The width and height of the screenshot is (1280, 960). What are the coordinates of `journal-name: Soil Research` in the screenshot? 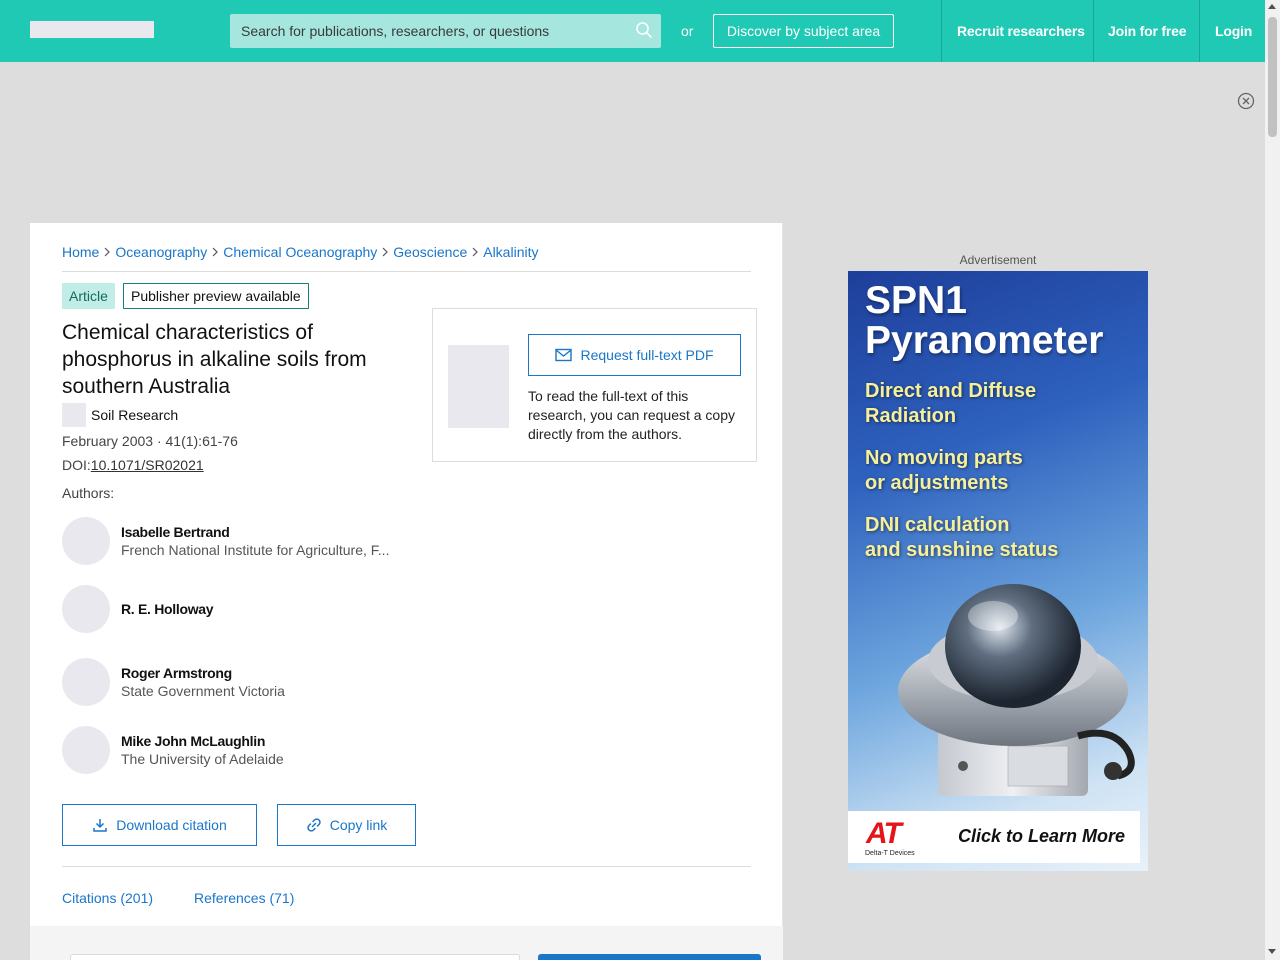 It's located at (134, 415).